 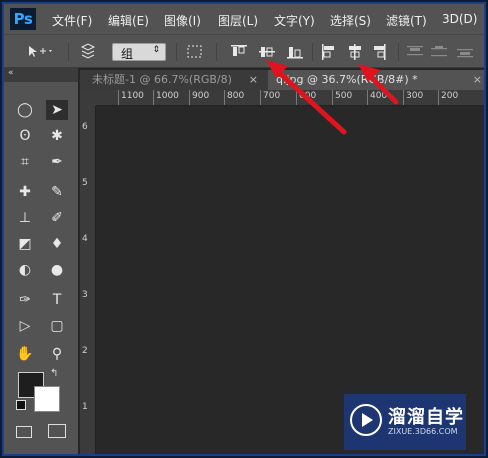 I want to click on blur-tool-icon: ◐, so click(x=25, y=270).